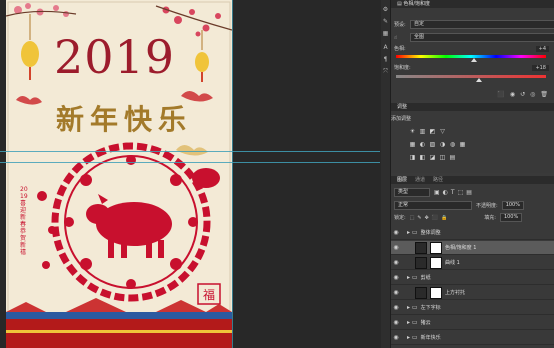  I want to click on clip-to-layer-icon: ⬛, so click(500, 94).